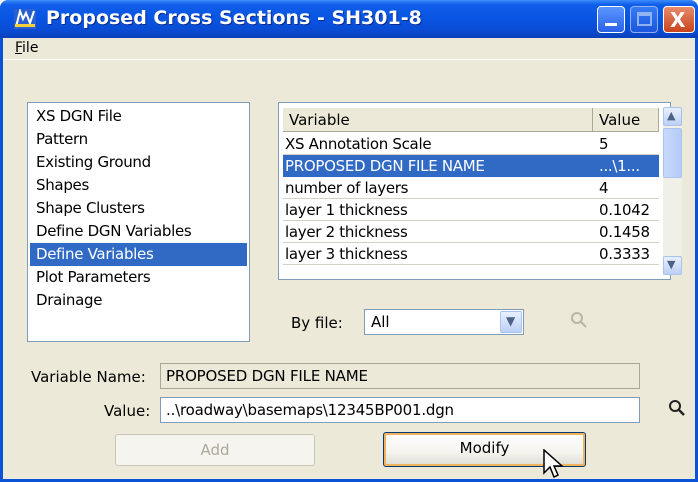  Describe the element at coordinates (19, 48) in the screenshot. I see `menu-file-accelerator: F` at that location.